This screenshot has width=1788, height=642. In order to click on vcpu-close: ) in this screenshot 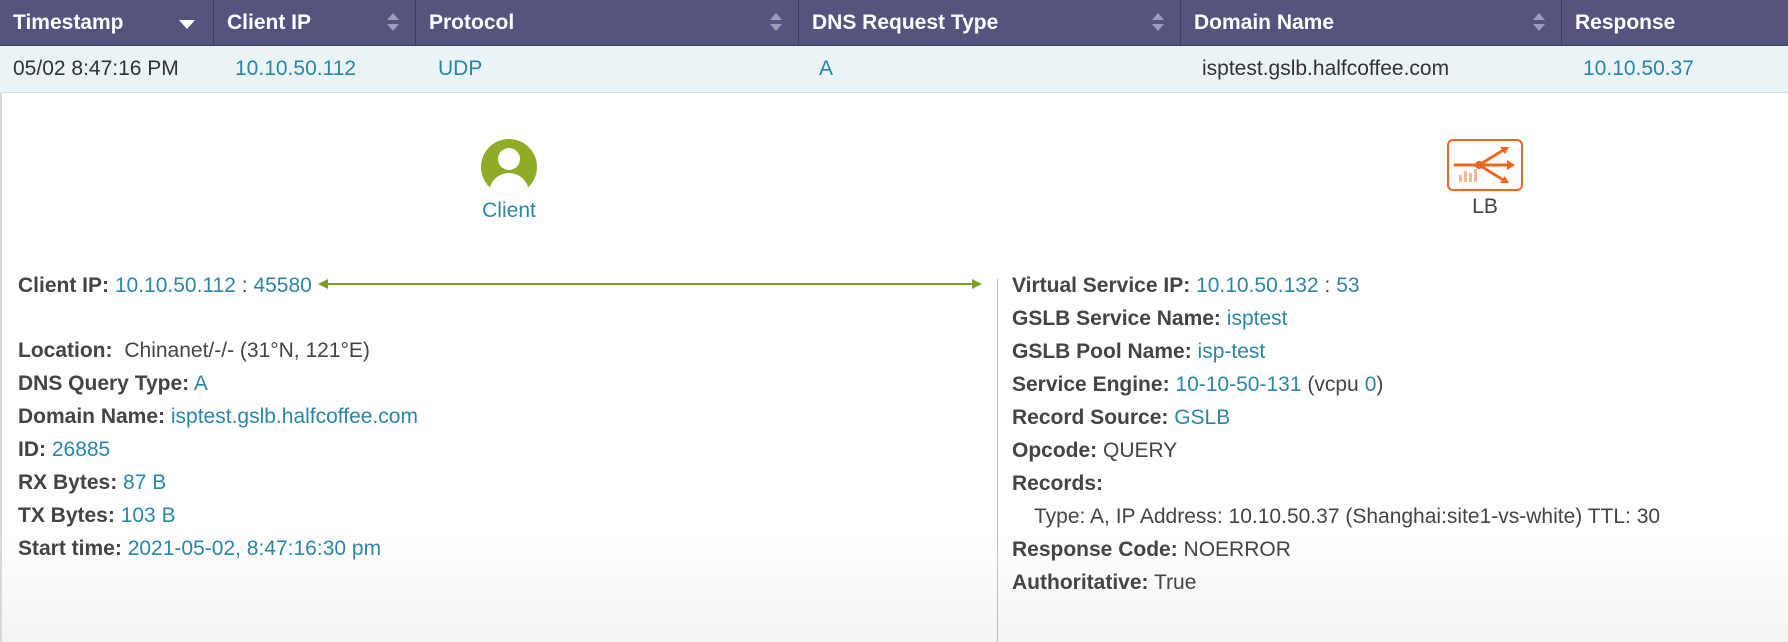, I will do `click(1380, 384)`.